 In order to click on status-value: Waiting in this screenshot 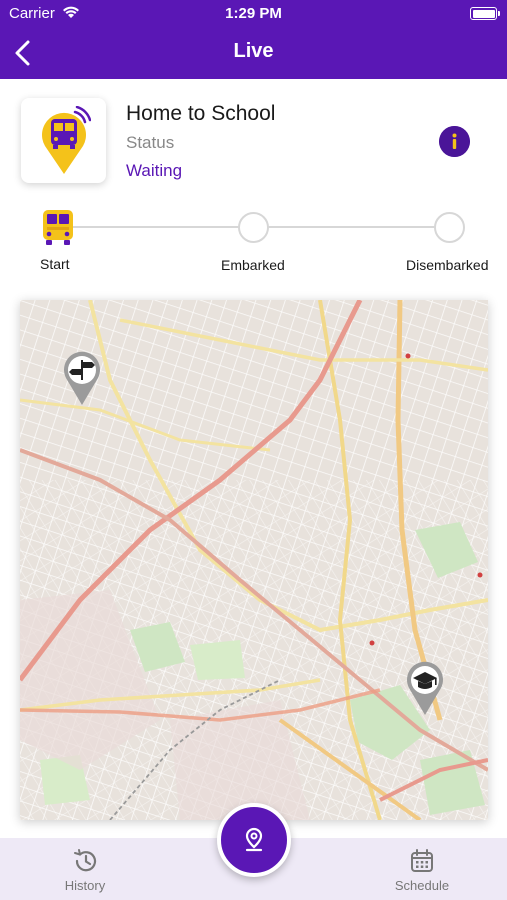, I will do `click(154, 170)`.